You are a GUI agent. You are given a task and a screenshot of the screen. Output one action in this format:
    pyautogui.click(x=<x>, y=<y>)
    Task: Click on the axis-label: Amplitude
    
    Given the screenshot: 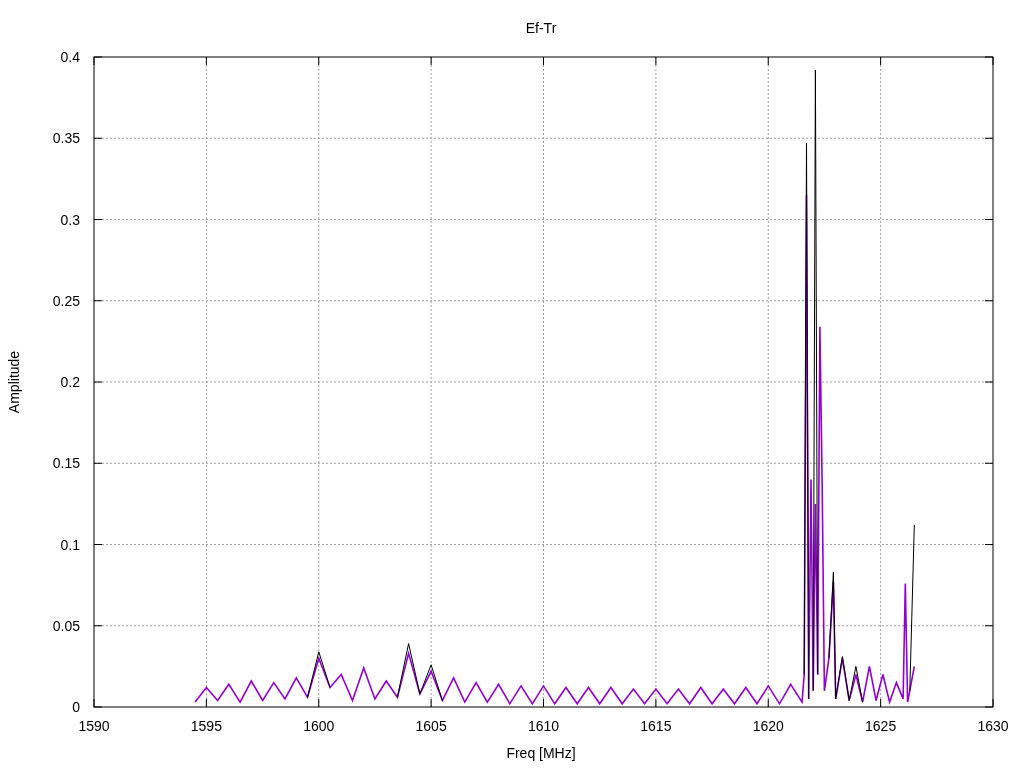 What is the action you would take?
    pyautogui.click(x=14, y=382)
    